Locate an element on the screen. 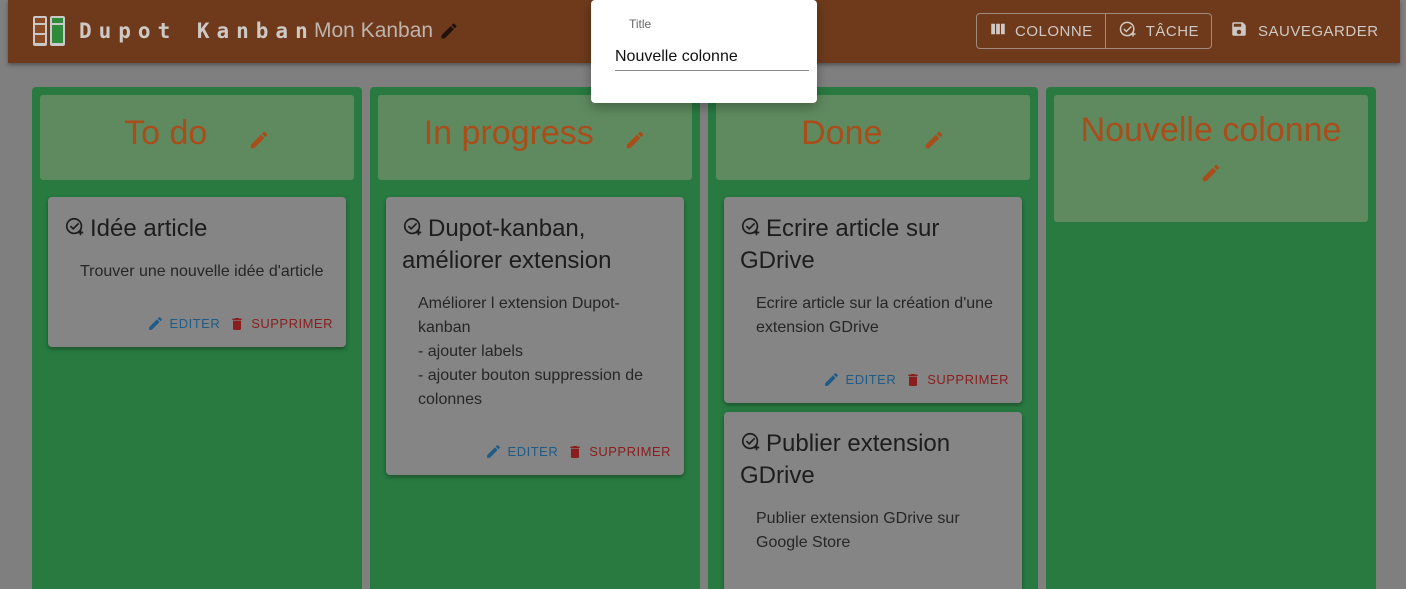  add-column-label: COLONNE is located at coordinates (1054, 31).